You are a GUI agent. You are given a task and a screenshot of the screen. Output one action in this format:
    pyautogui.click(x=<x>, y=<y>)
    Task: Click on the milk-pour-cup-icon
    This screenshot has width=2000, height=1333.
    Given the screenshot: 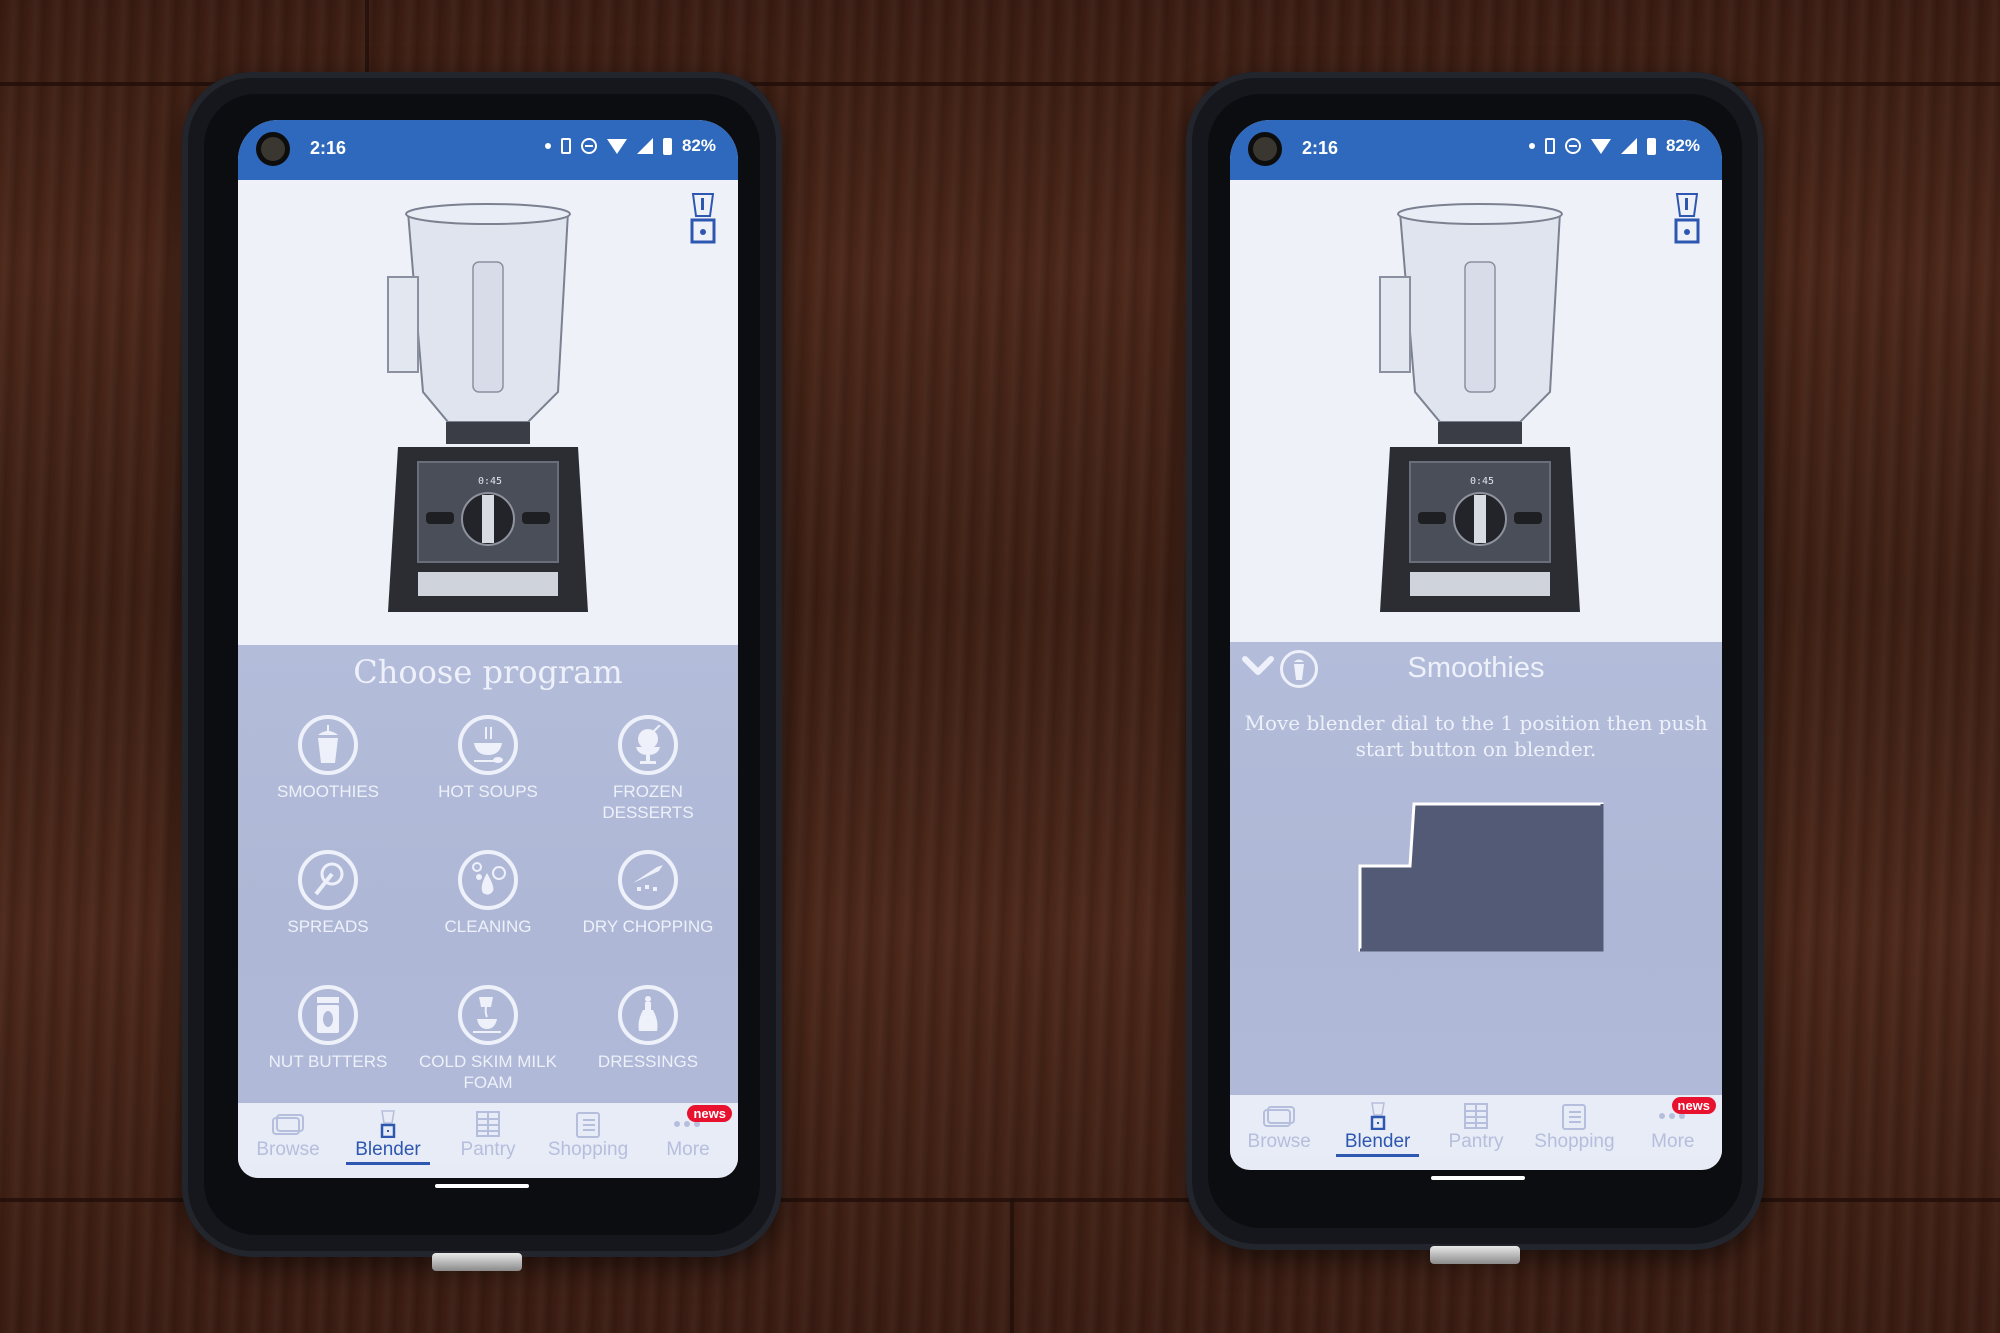 What is the action you would take?
    pyautogui.click(x=488, y=1015)
    